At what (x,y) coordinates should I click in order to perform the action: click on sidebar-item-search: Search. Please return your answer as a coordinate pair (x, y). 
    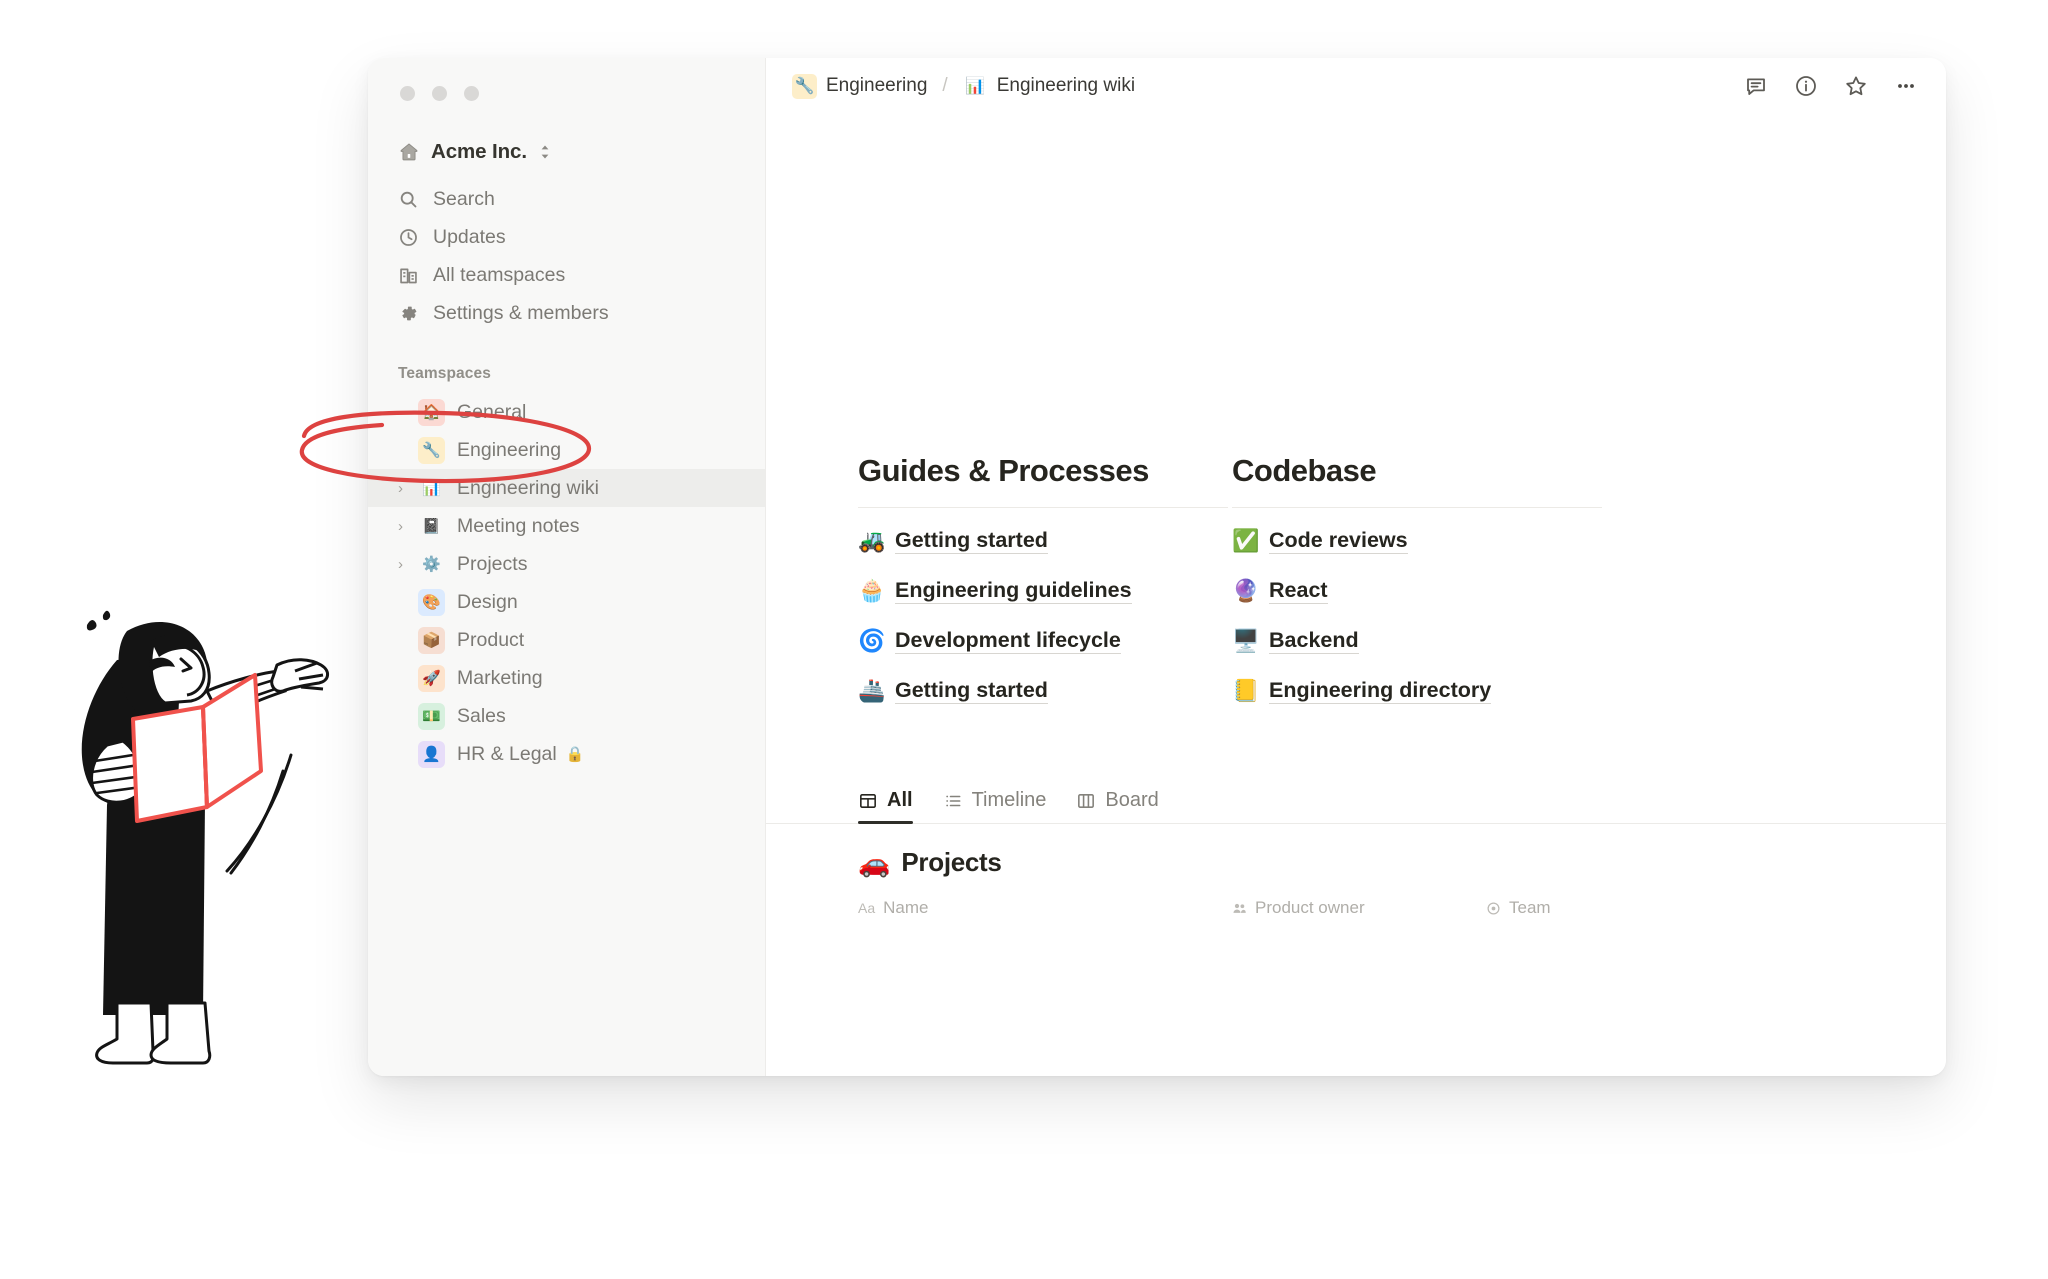
    Looking at the image, I should click on (566, 199).